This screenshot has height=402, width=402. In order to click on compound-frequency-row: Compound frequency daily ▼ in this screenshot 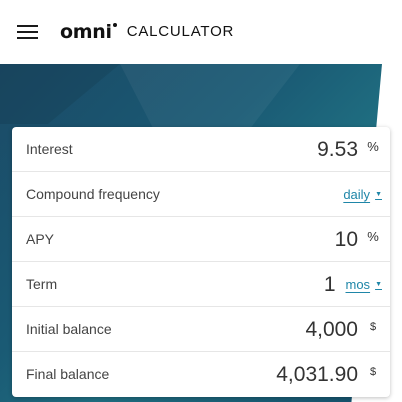, I will do `click(201, 194)`.